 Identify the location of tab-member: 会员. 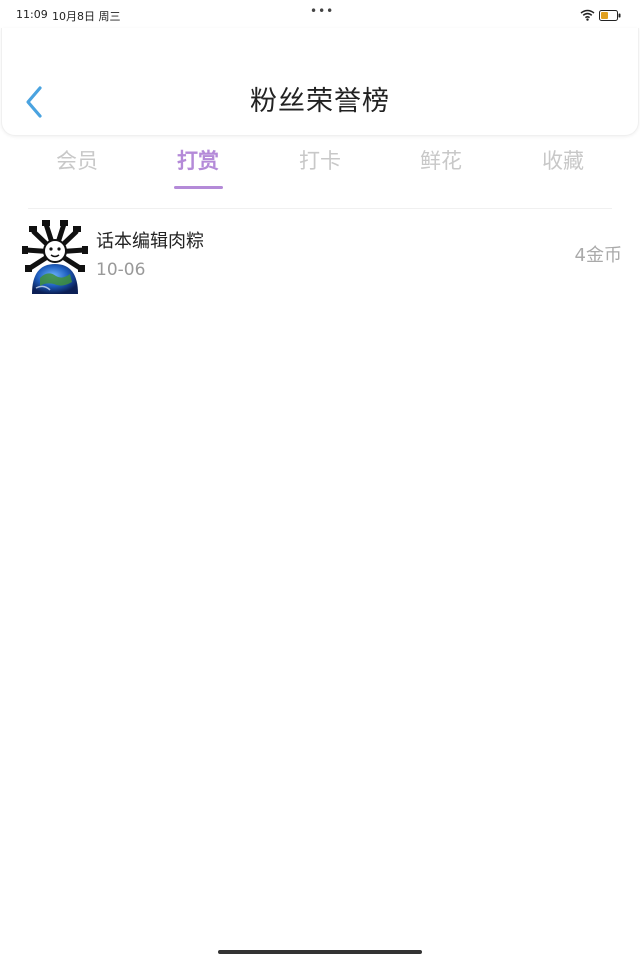
(77, 161).